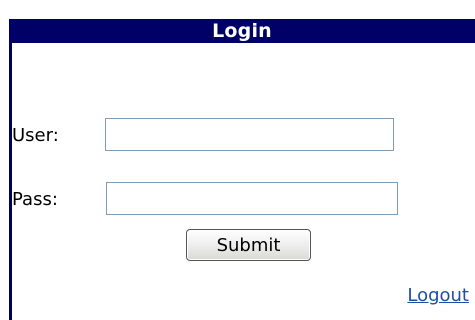 This screenshot has width=475, height=320. I want to click on submit-button: Submit, so click(248, 245).